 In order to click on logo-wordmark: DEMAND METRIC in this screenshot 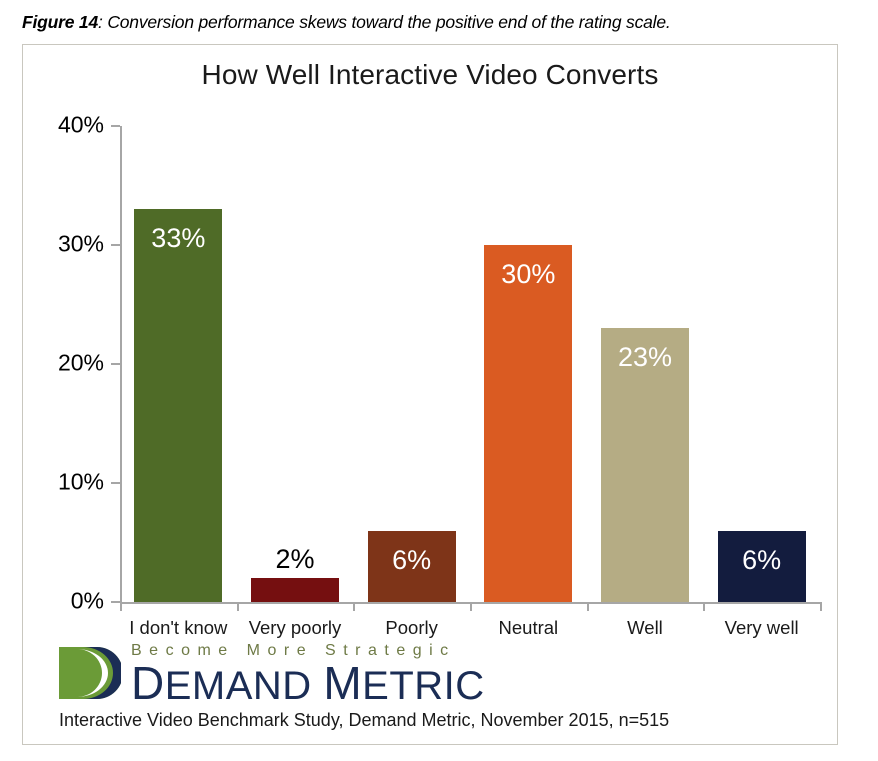, I will do `click(308, 683)`.